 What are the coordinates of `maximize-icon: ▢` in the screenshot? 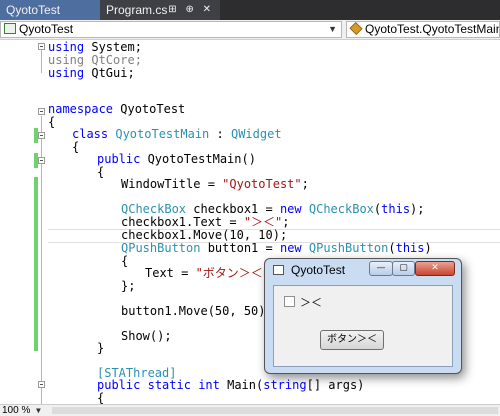 It's located at (403, 268).